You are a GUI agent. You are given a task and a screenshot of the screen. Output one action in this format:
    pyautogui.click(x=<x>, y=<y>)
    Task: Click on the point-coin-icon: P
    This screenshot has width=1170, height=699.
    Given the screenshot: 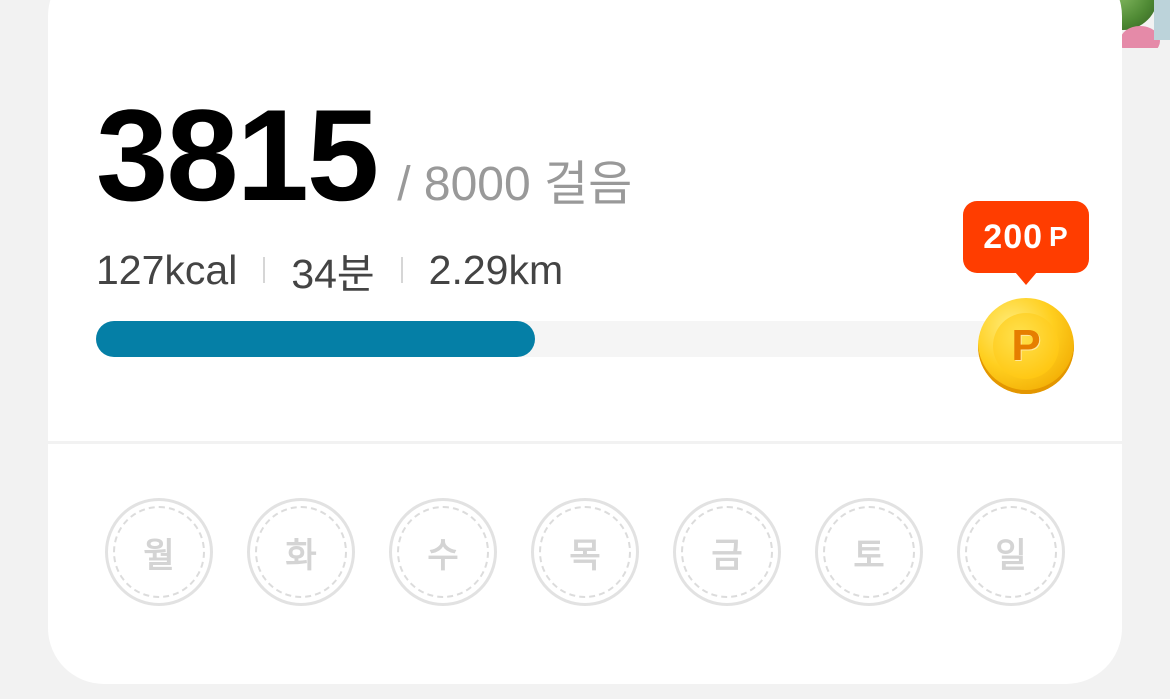 What is the action you would take?
    pyautogui.click(x=1026, y=346)
    